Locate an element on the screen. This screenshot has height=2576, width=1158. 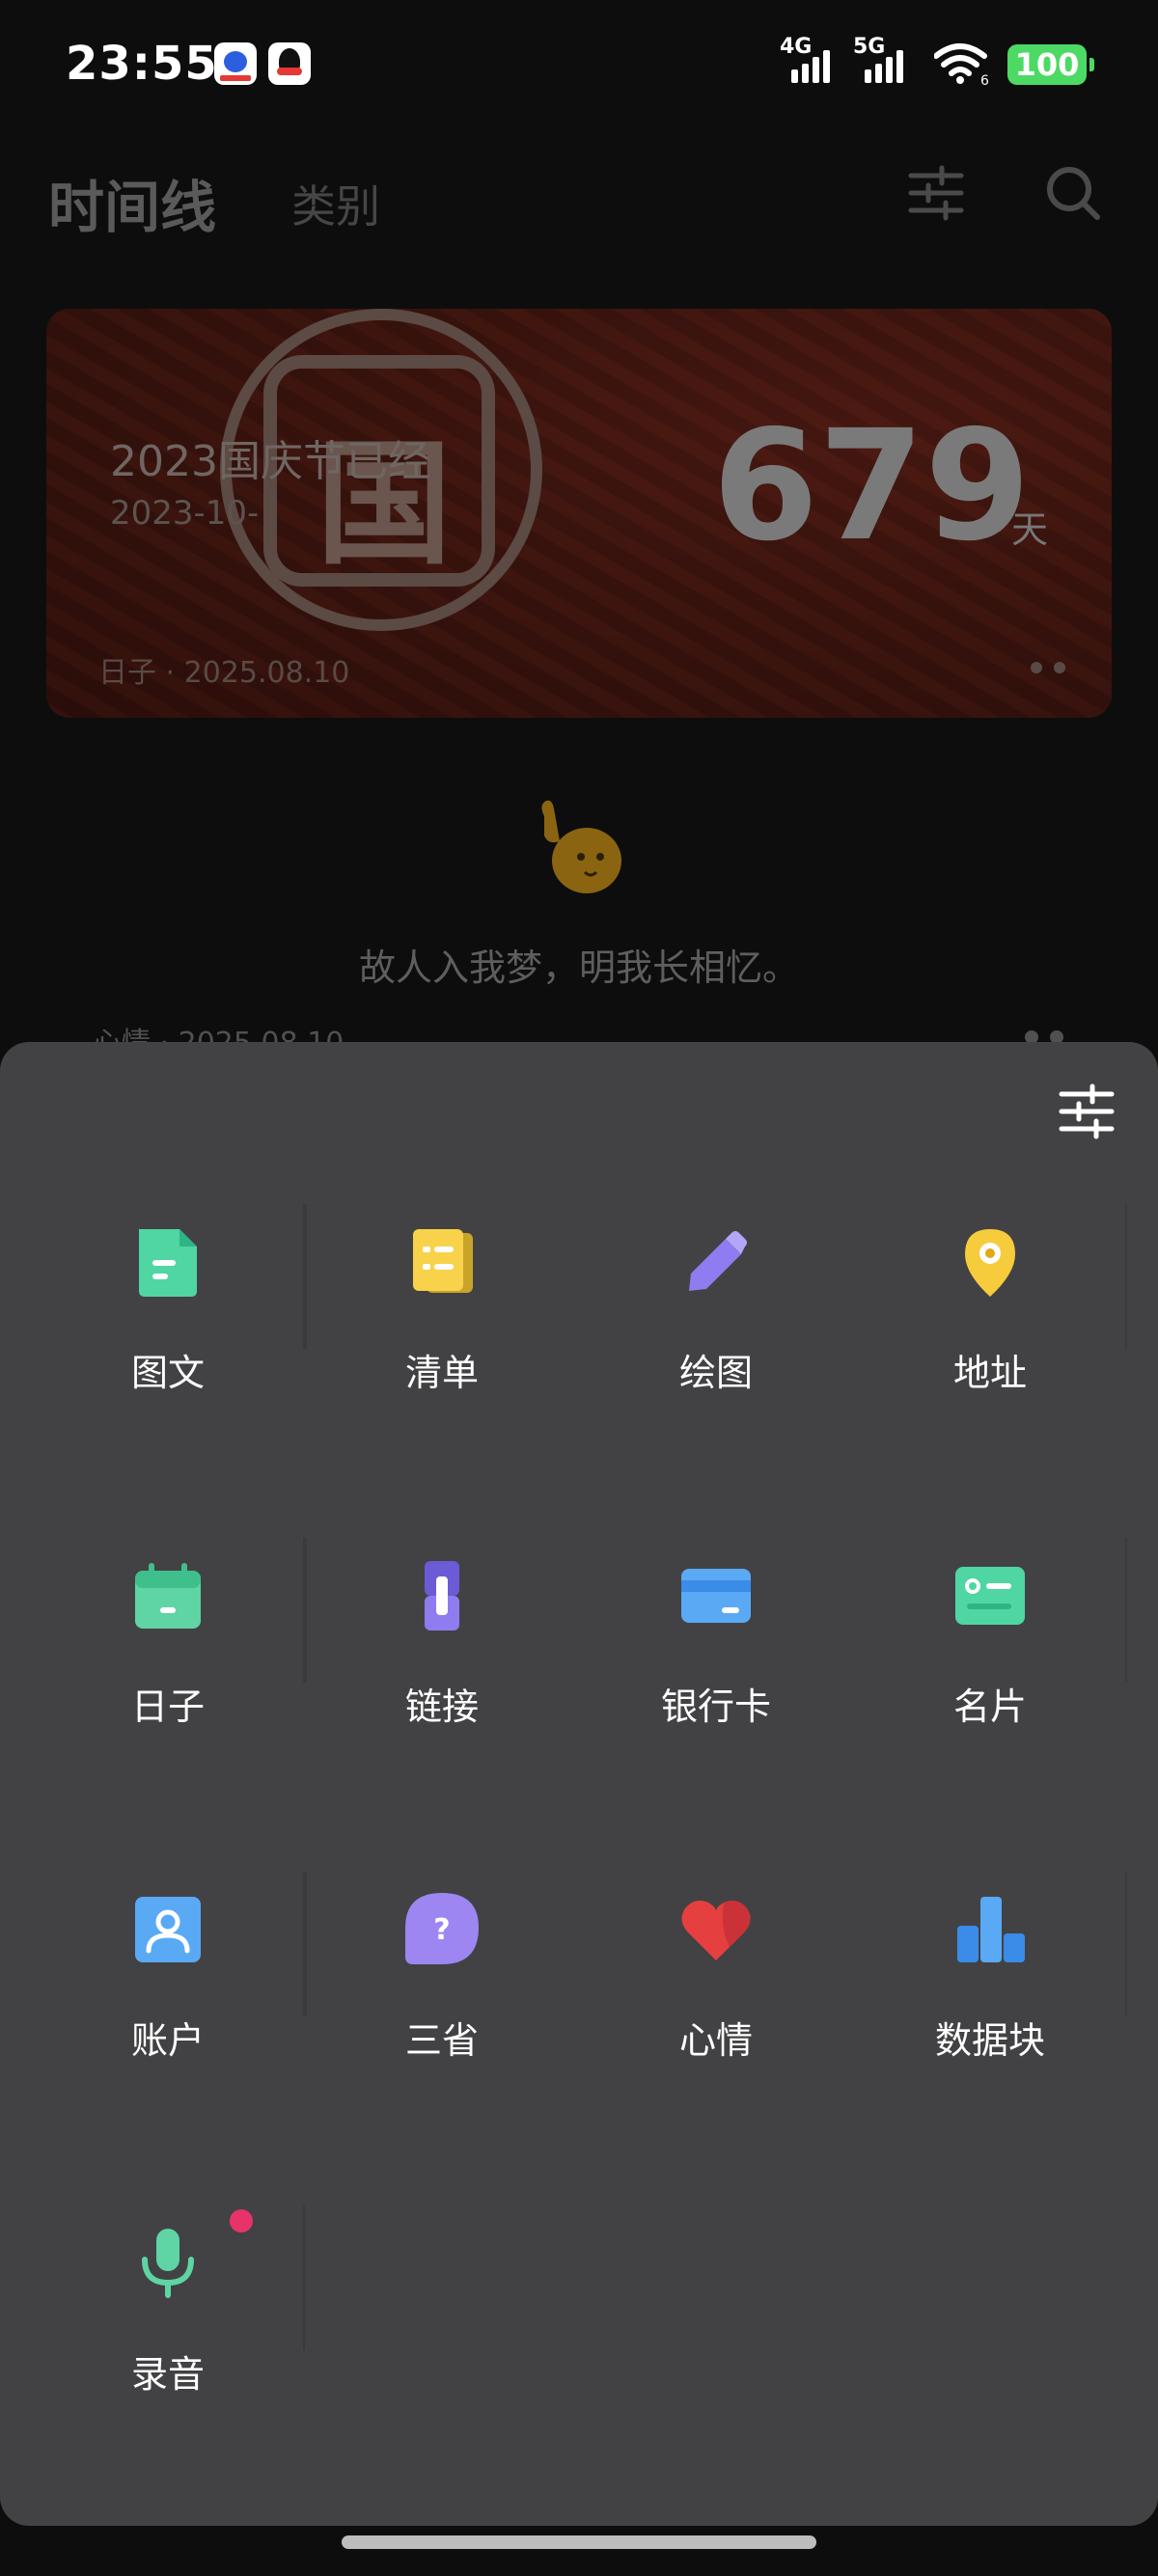
wifi-icon: 6 is located at coordinates (961, 64).